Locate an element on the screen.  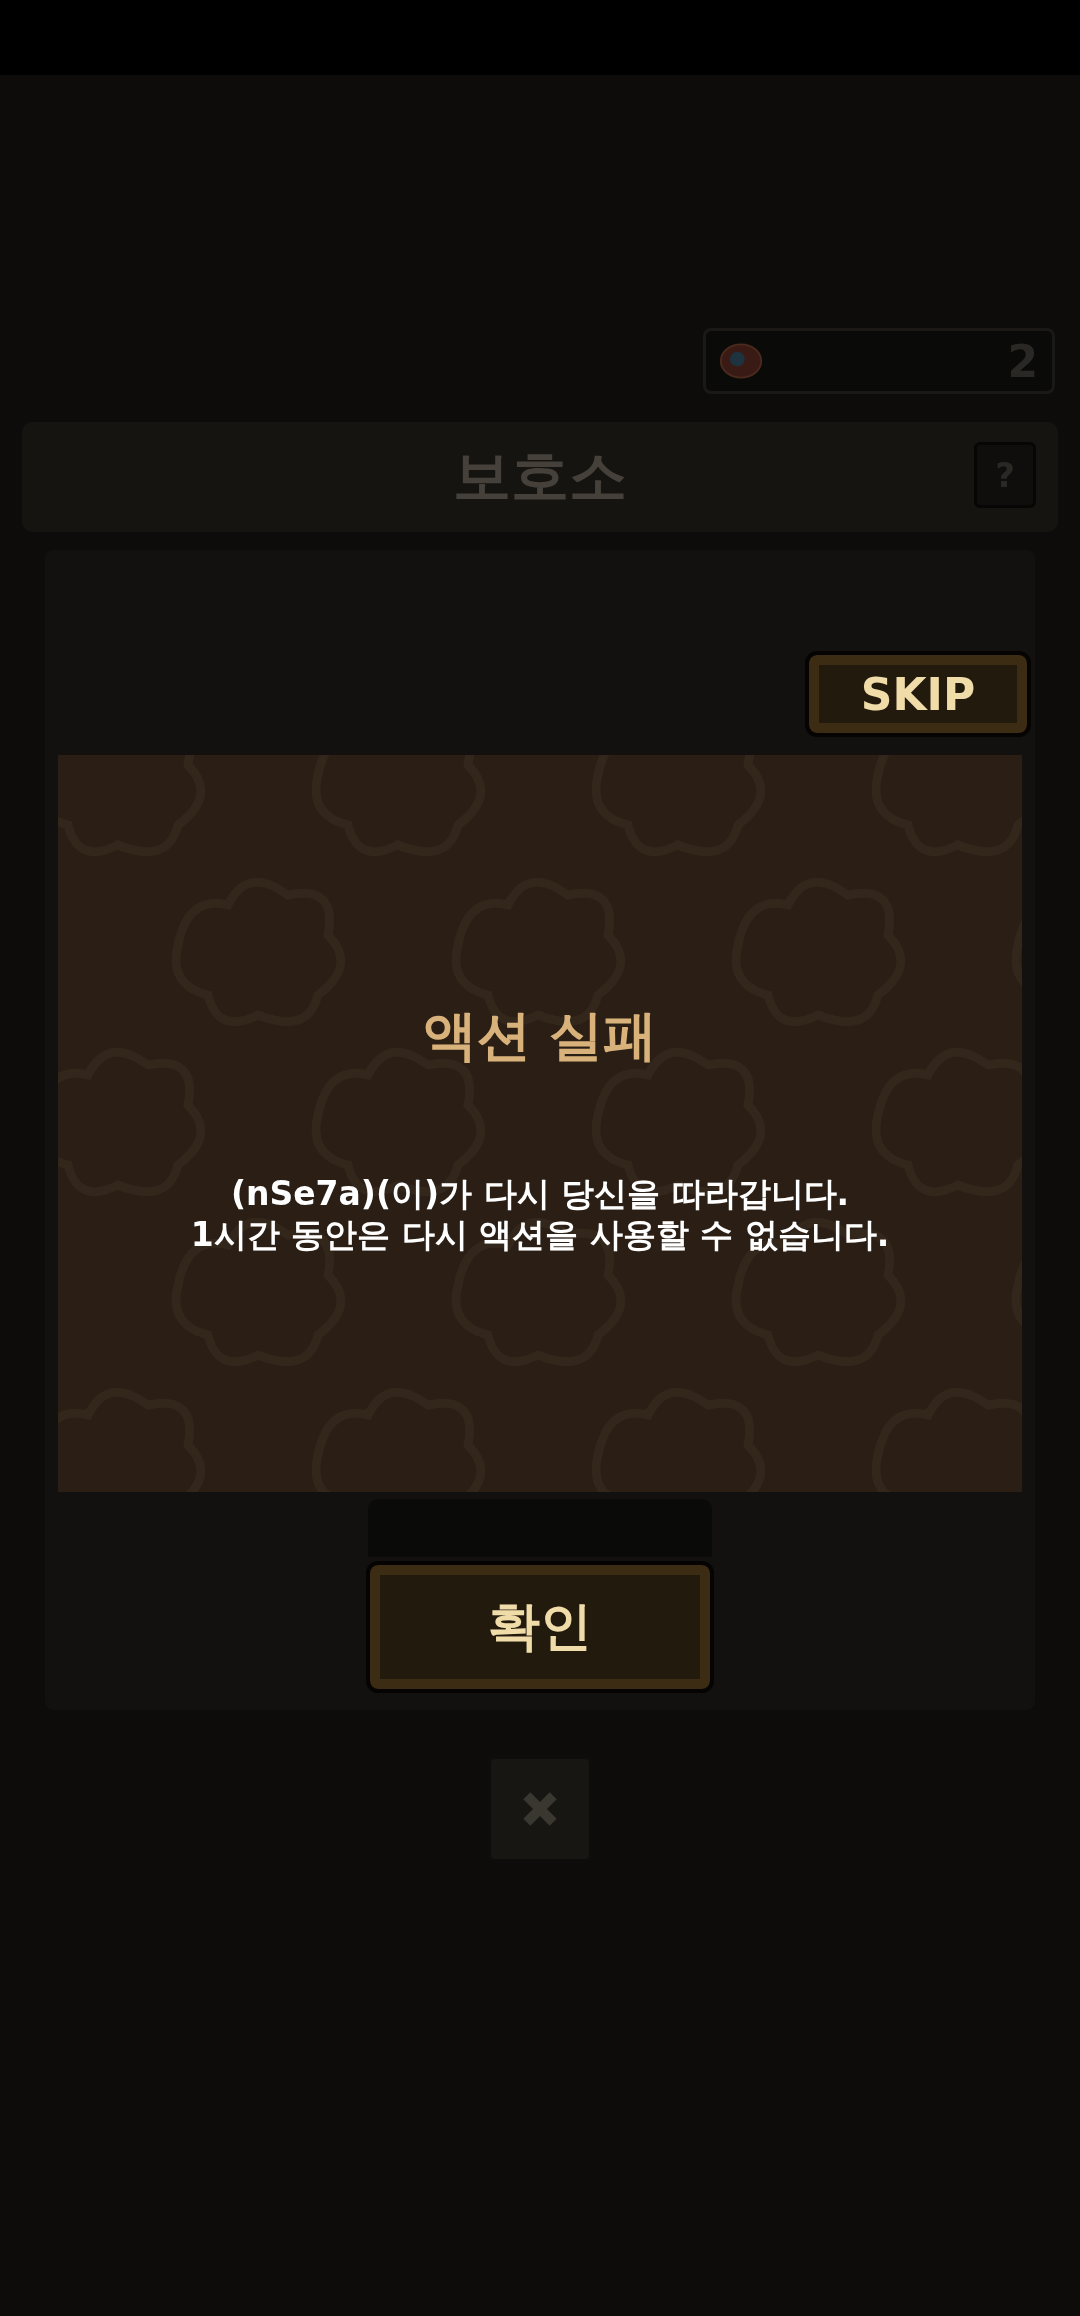
dialog-message: (nSe7a)(이)가 다시 당신을 따라갑니다. 1시간 동안은 다시 액션을 사용할 수 없습니다. is located at coordinates (540, 1214).